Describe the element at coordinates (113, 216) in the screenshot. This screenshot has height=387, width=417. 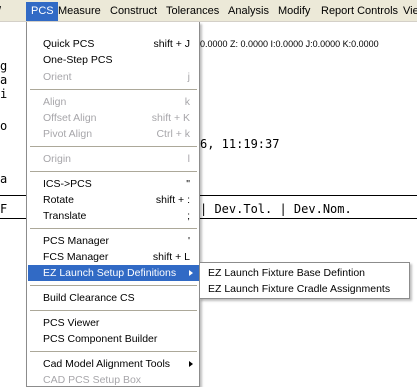
I see `menu-item-translate: Translate ;` at that location.